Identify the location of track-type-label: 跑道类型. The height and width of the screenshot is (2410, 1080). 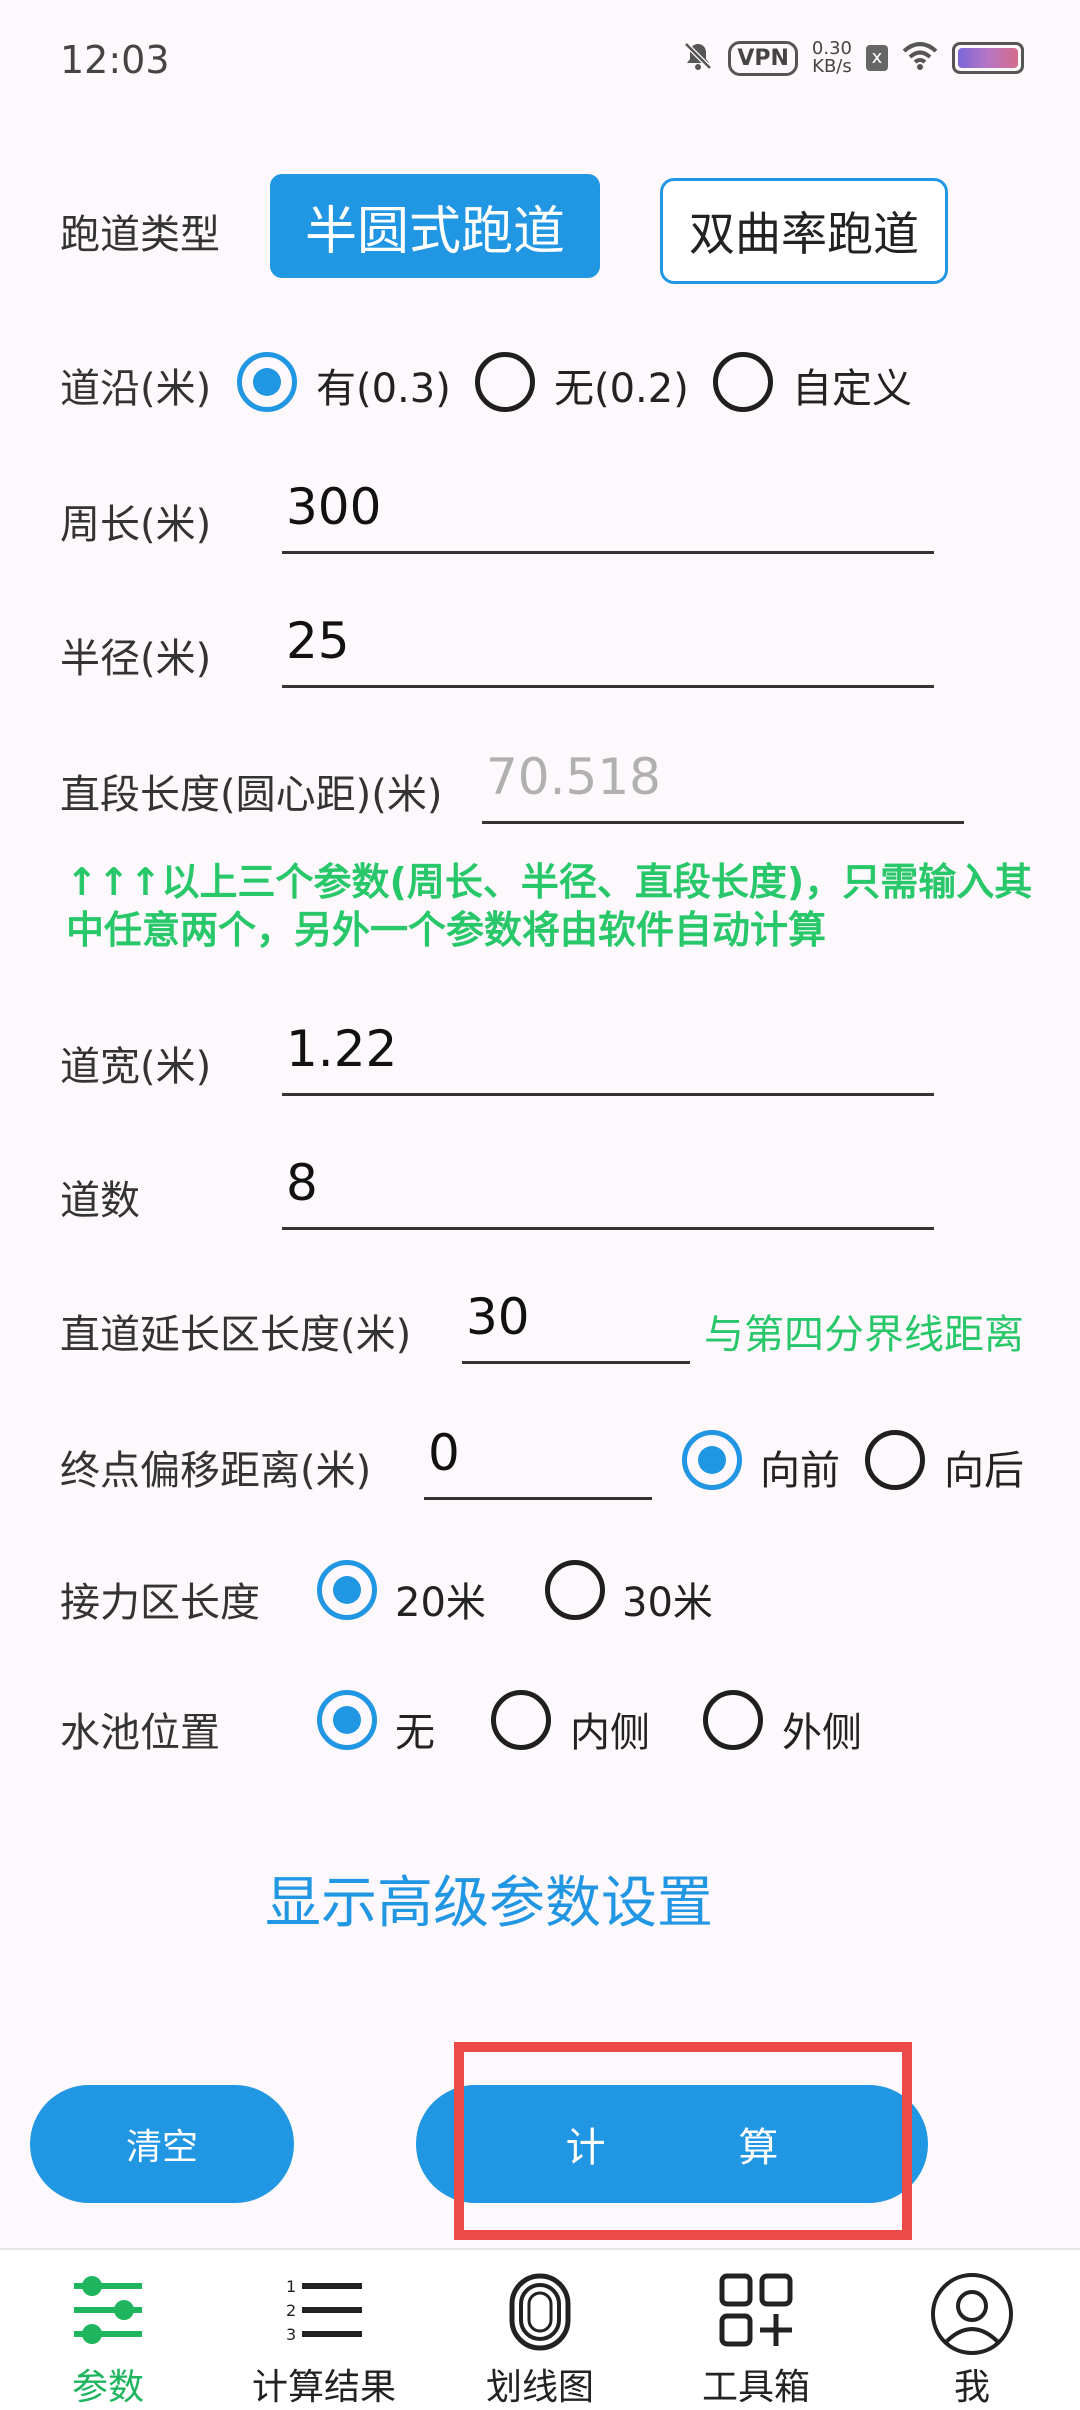
(140, 235).